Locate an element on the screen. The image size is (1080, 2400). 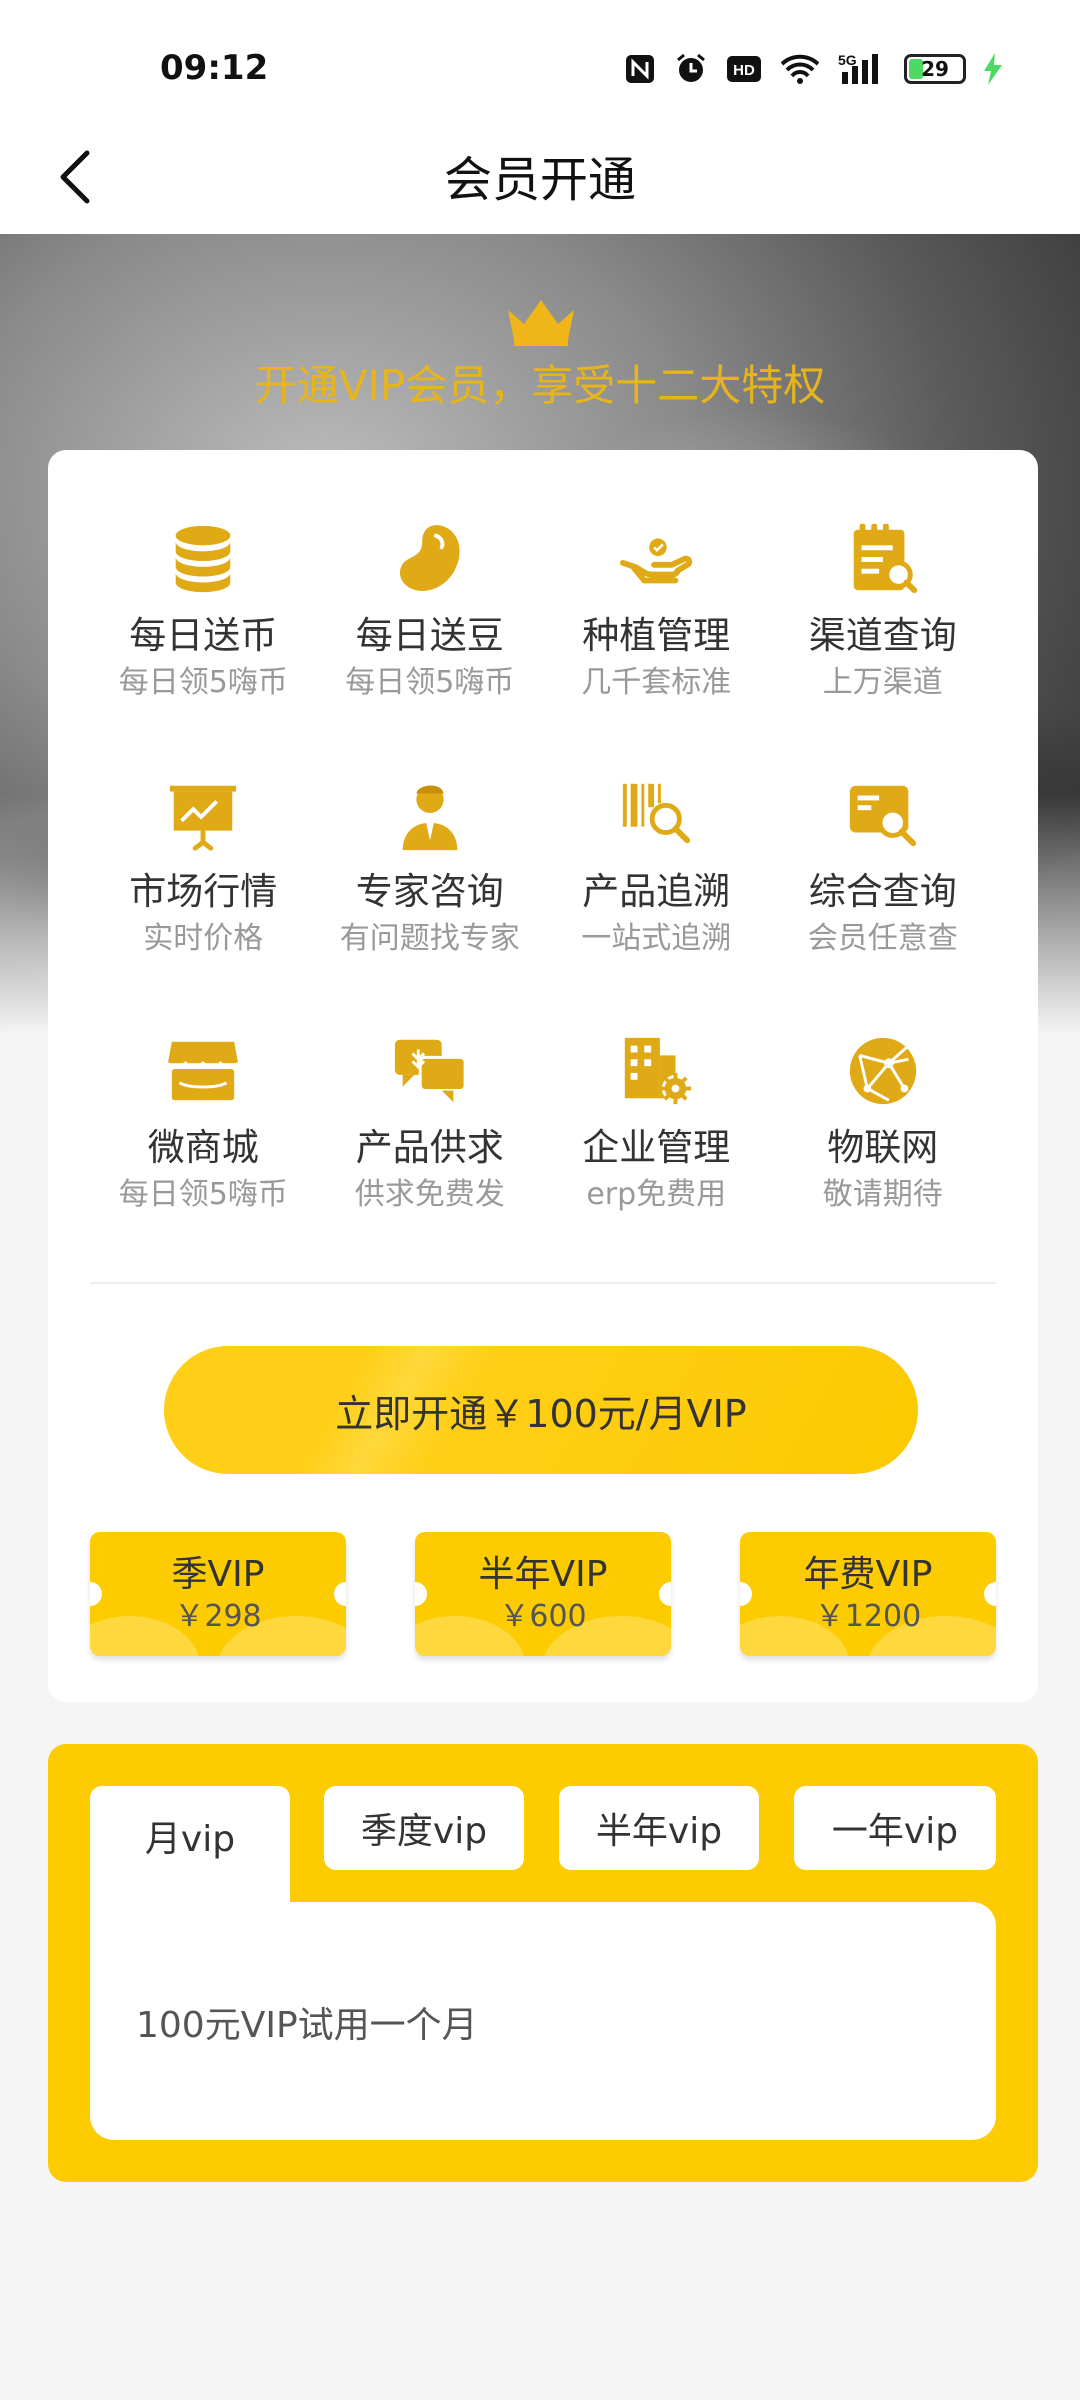
feature-title: 每日送币 is located at coordinates (203, 635).